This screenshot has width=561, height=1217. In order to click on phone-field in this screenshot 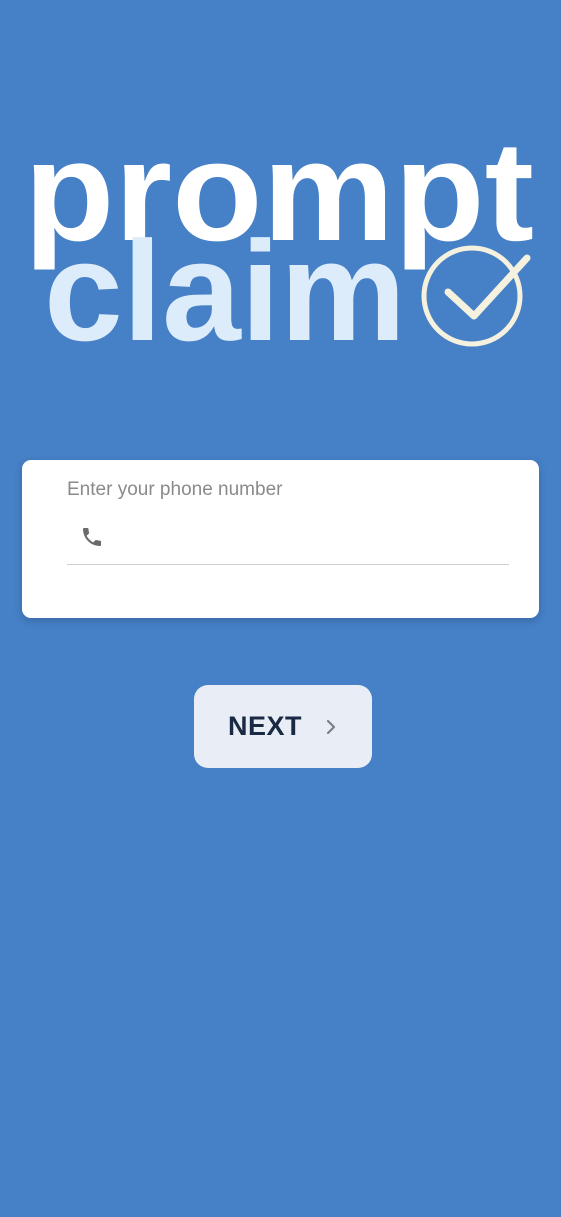, I will do `click(288, 540)`.